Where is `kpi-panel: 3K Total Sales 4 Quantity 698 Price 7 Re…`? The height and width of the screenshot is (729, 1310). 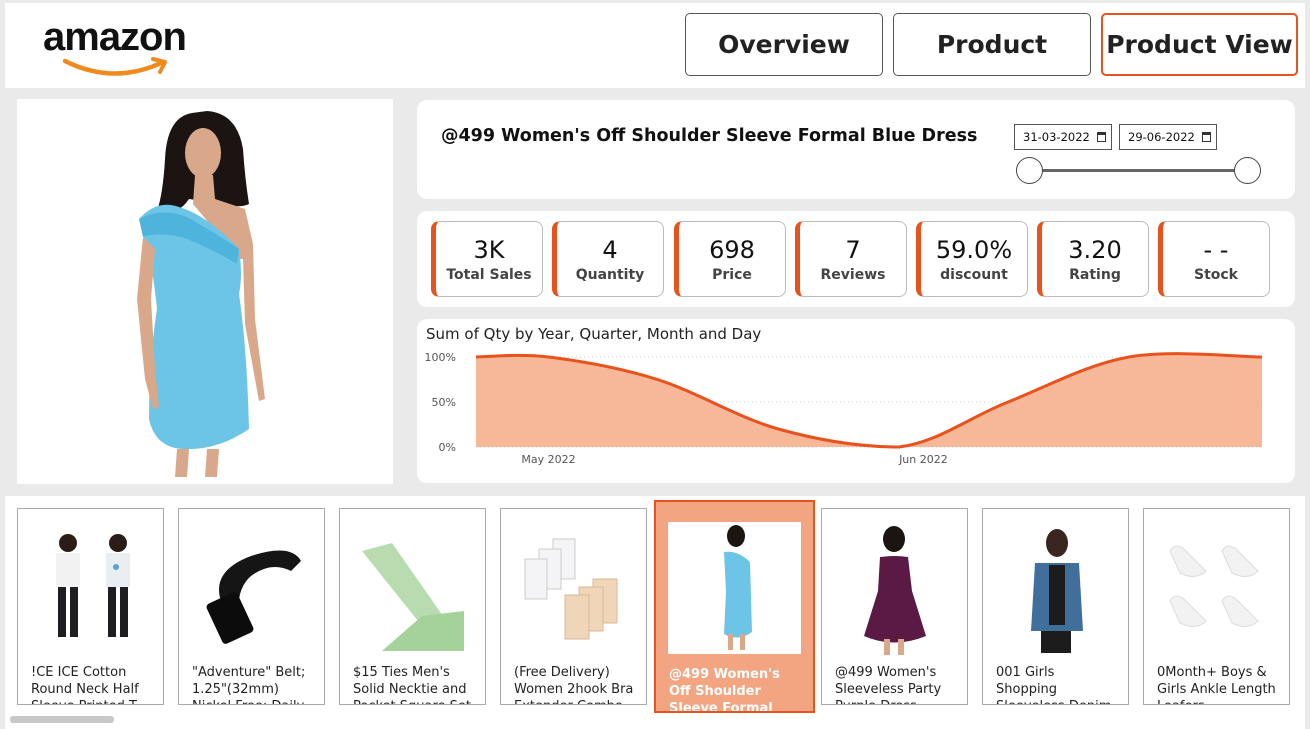
kpi-panel: 3K Total Sales 4 Quantity 698 Price 7 Re… is located at coordinates (856, 259).